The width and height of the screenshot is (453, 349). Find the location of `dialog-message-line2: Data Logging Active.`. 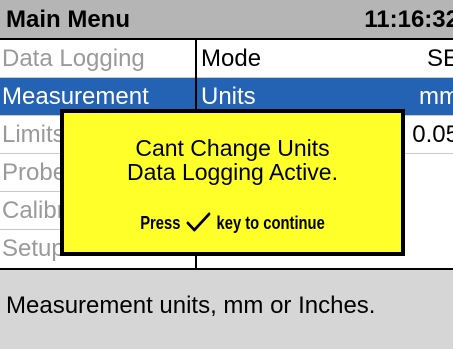

dialog-message-line2: Data Logging Active. is located at coordinates (232, 172).